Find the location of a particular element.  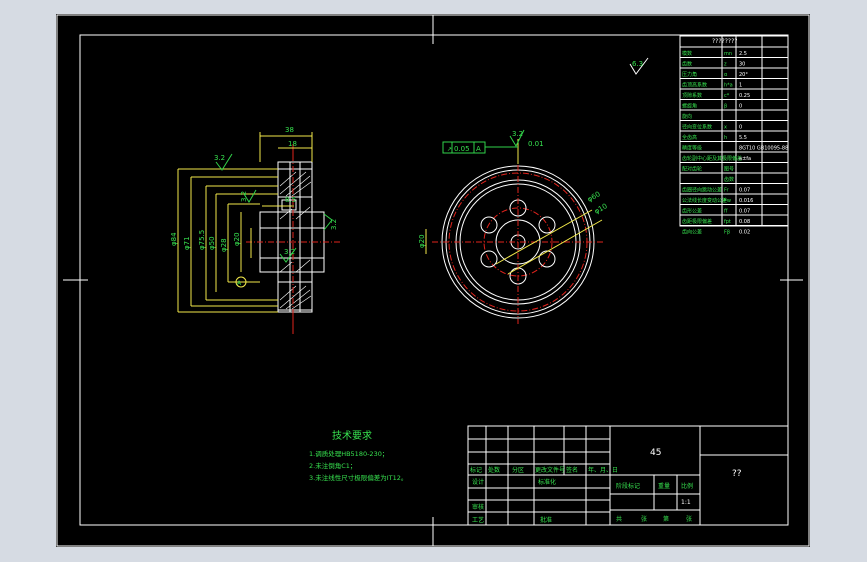

param-name: 压力角 is located at coordinates (689, 74).